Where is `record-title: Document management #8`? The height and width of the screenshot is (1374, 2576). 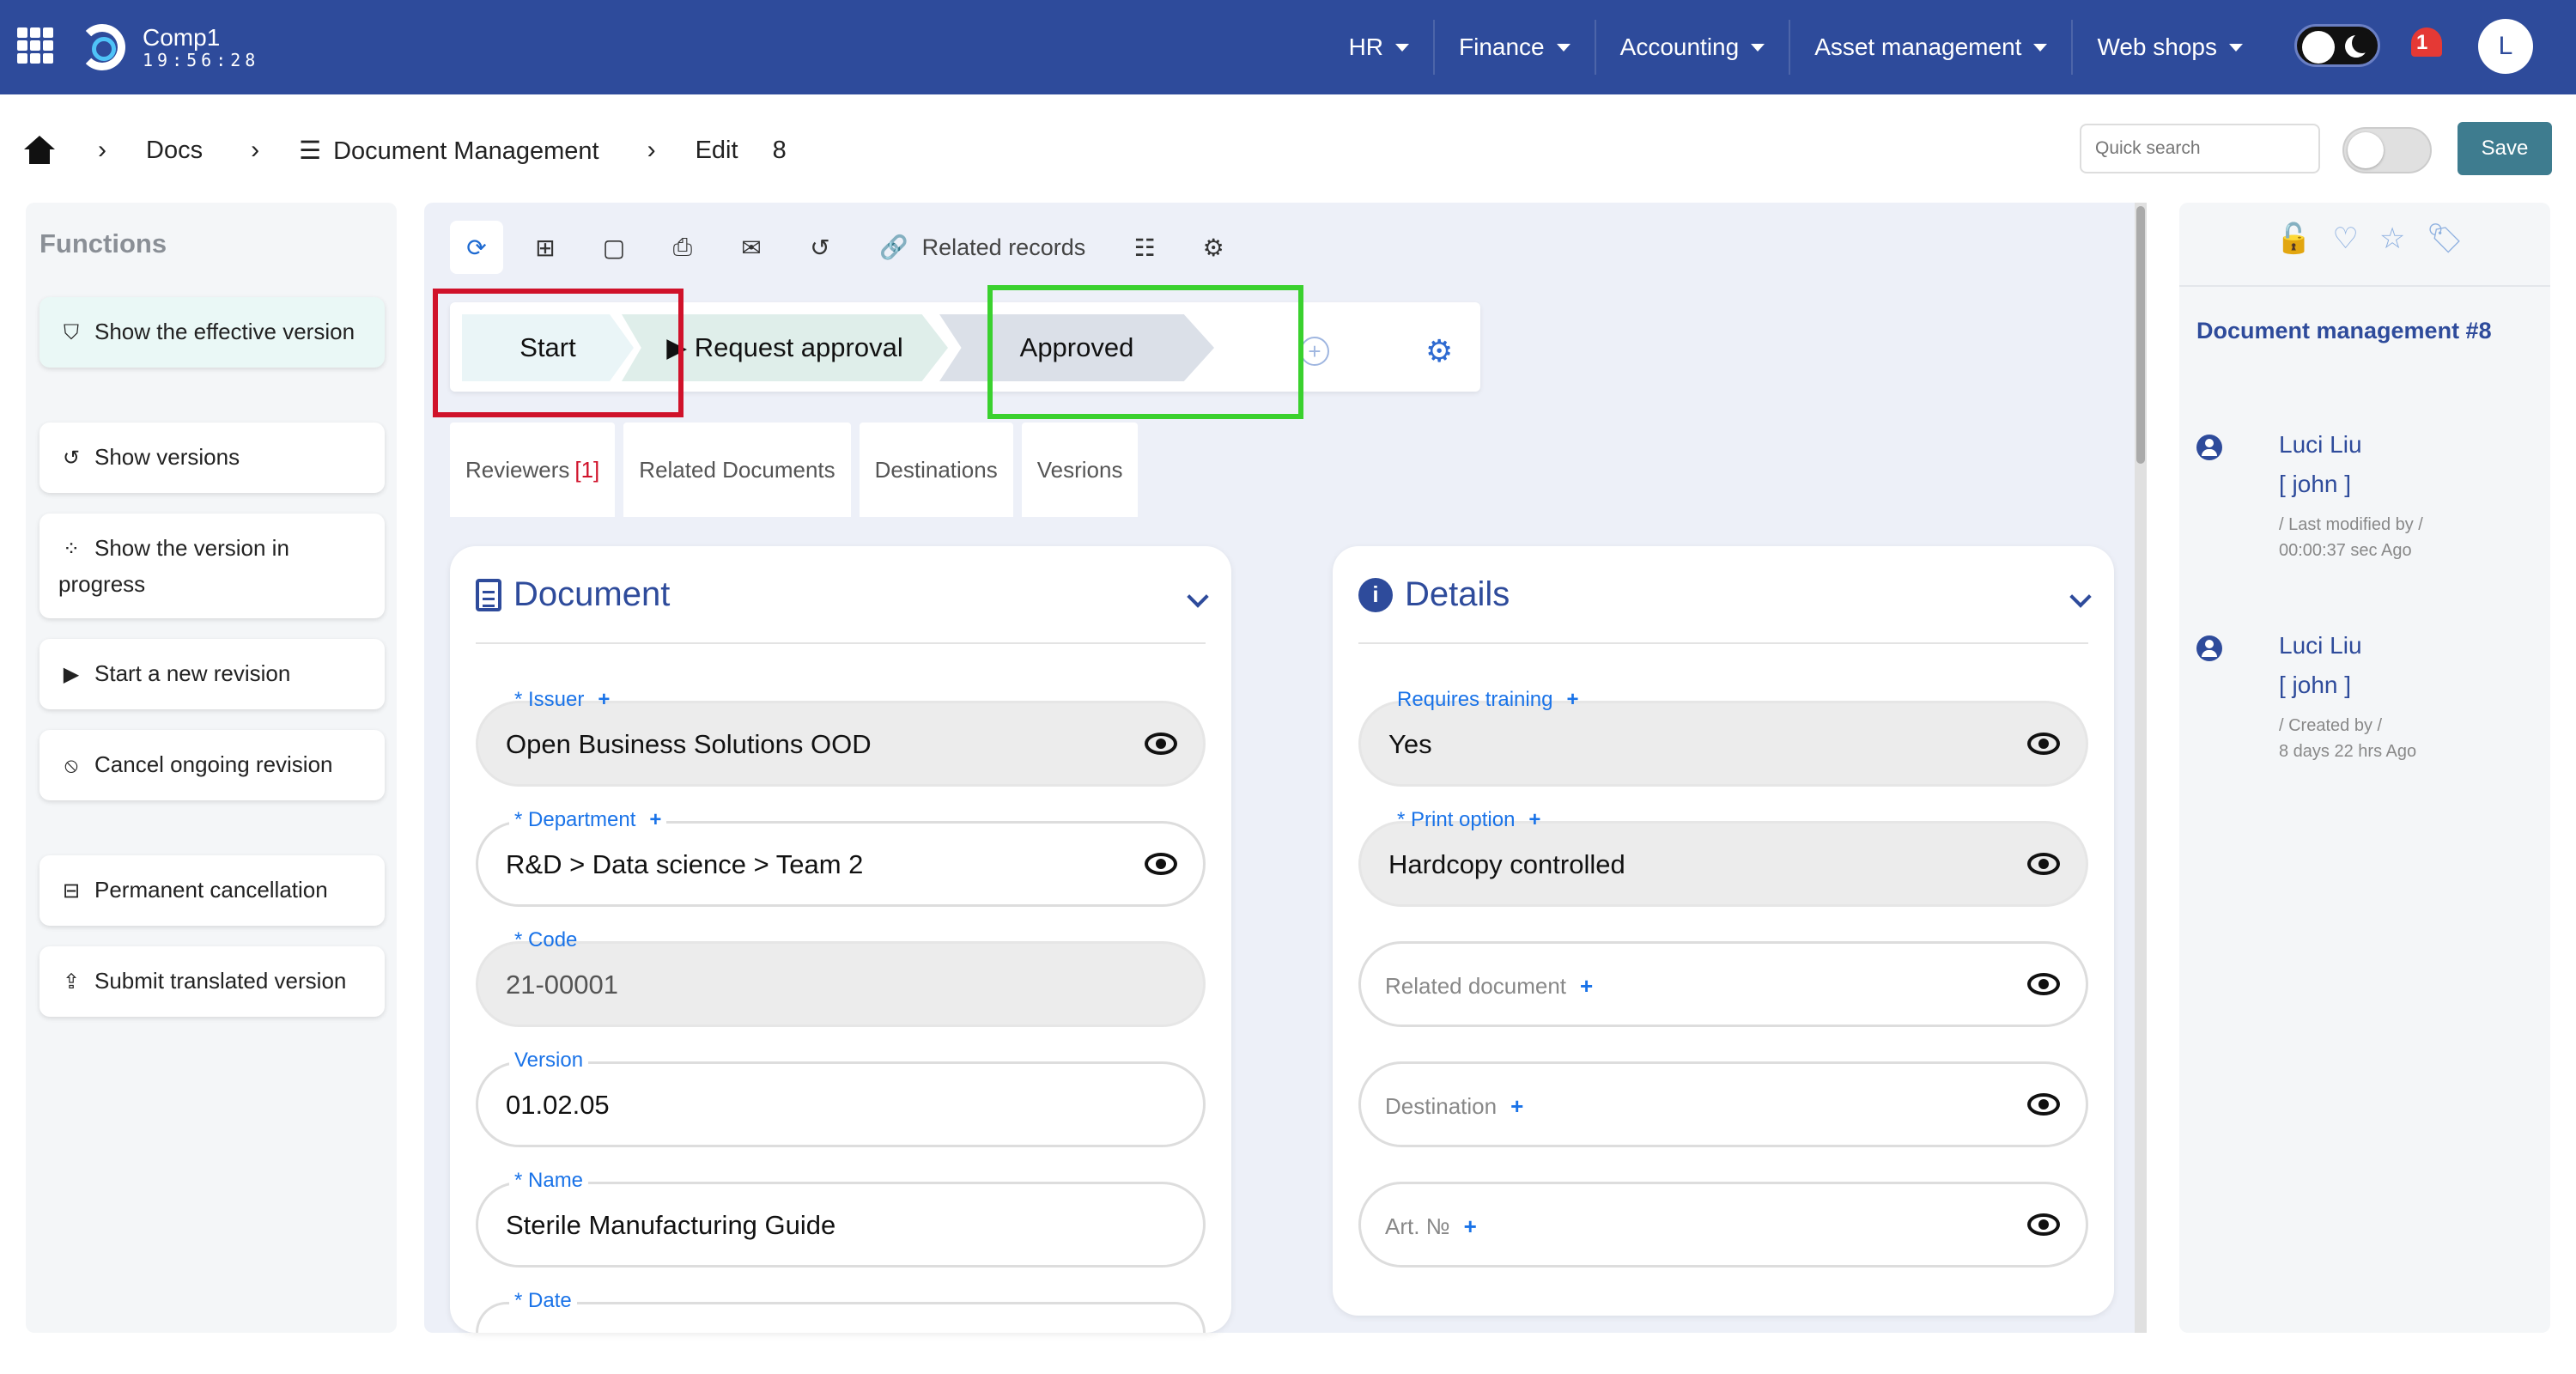
record-title: Document management #8 is located at coordinates (2344, 331).